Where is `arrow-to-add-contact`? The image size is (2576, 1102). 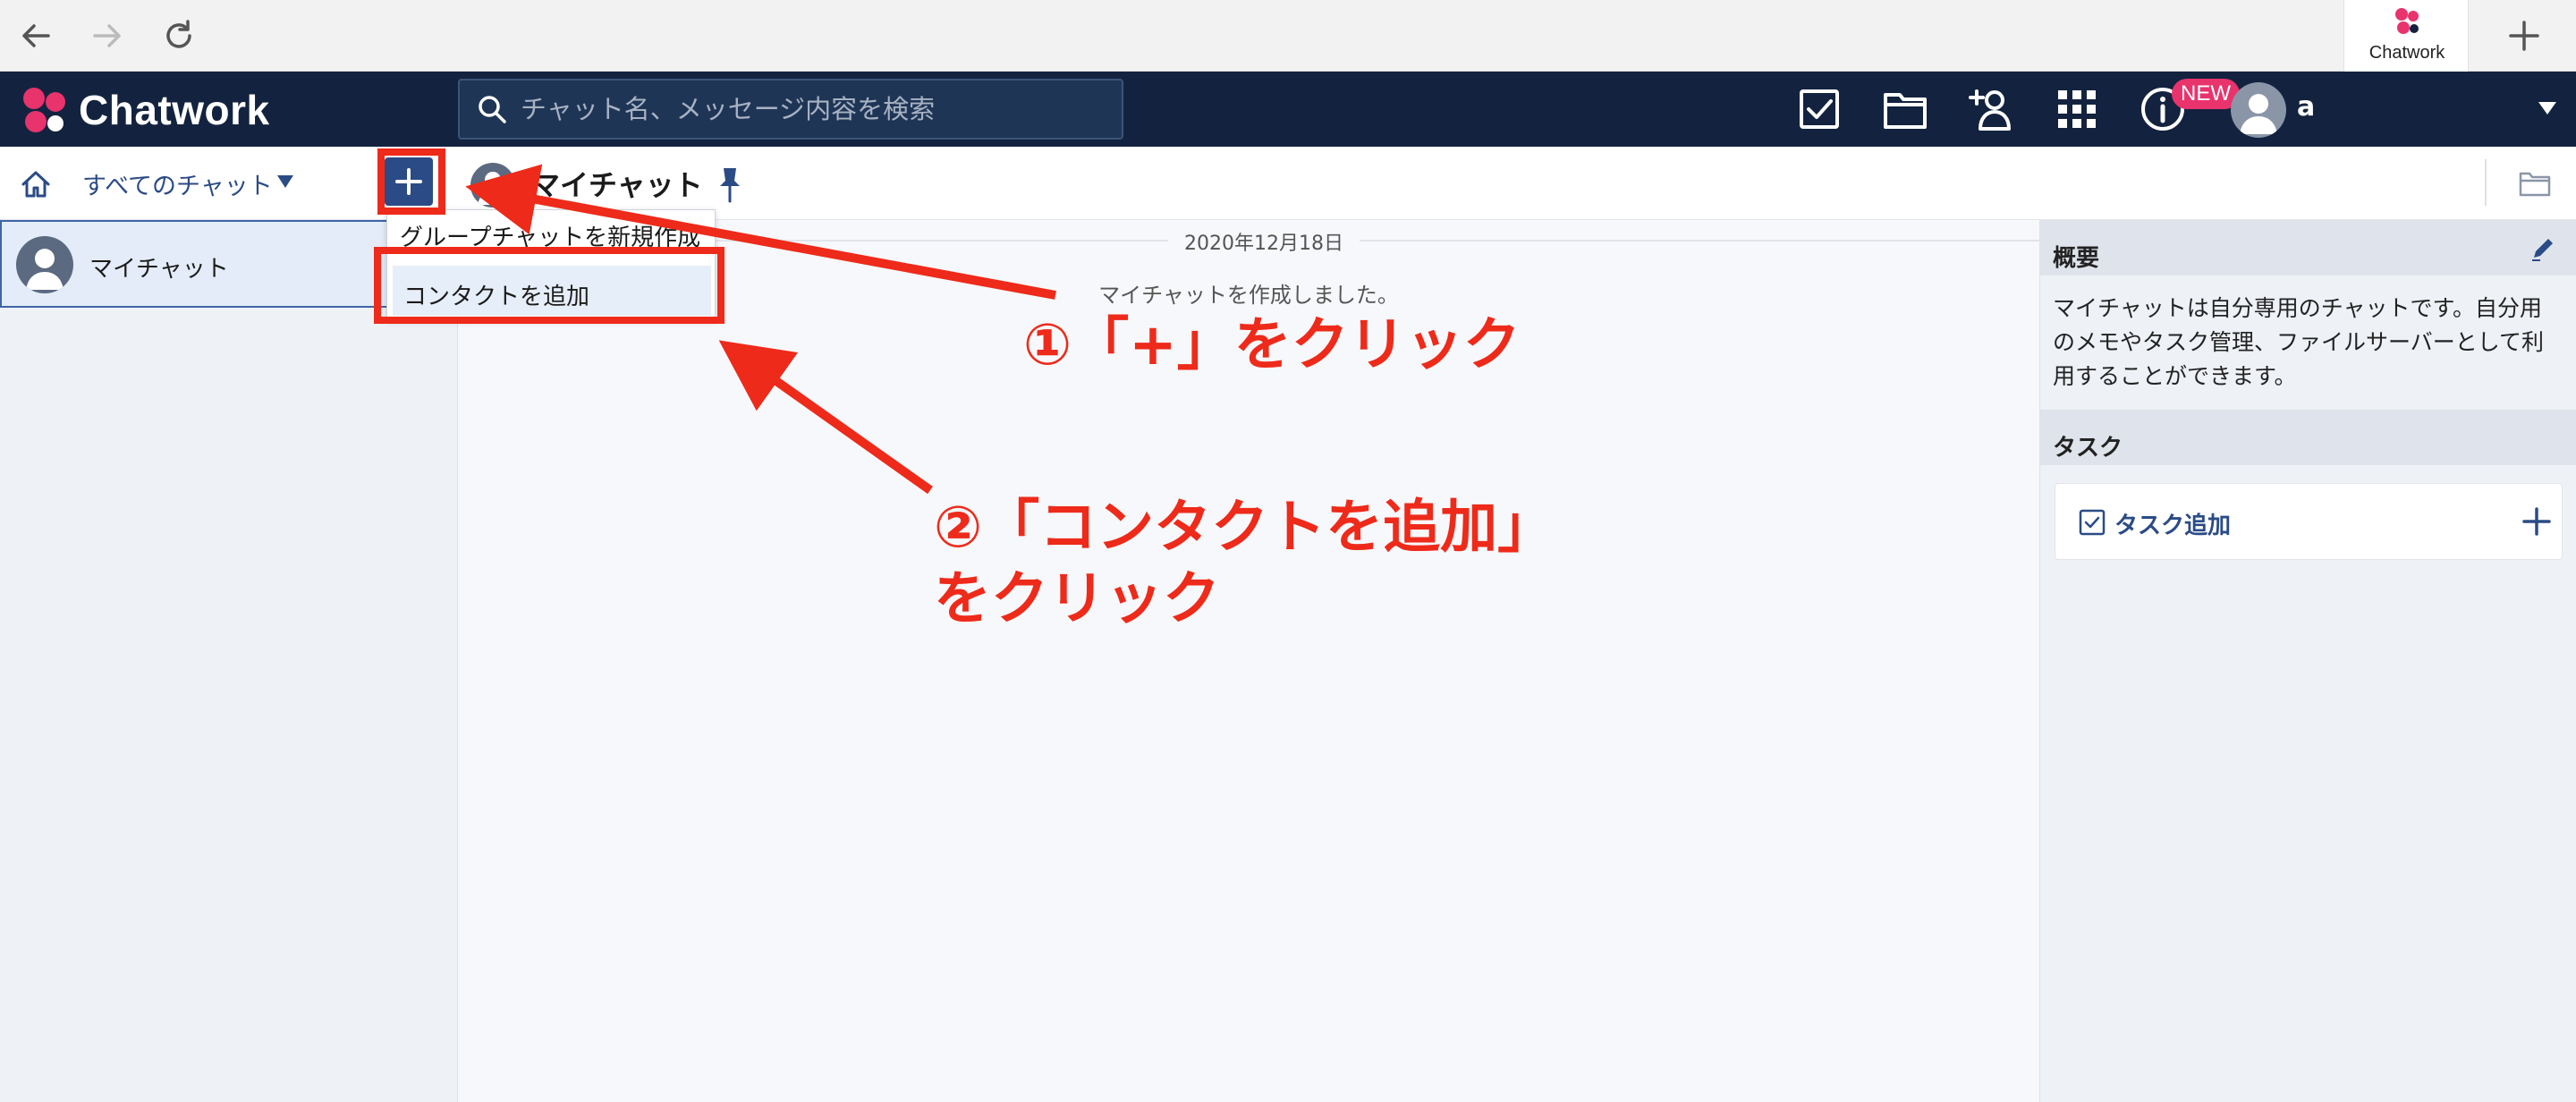
arrow-to-add-contact is located at coordinates (825, 417).